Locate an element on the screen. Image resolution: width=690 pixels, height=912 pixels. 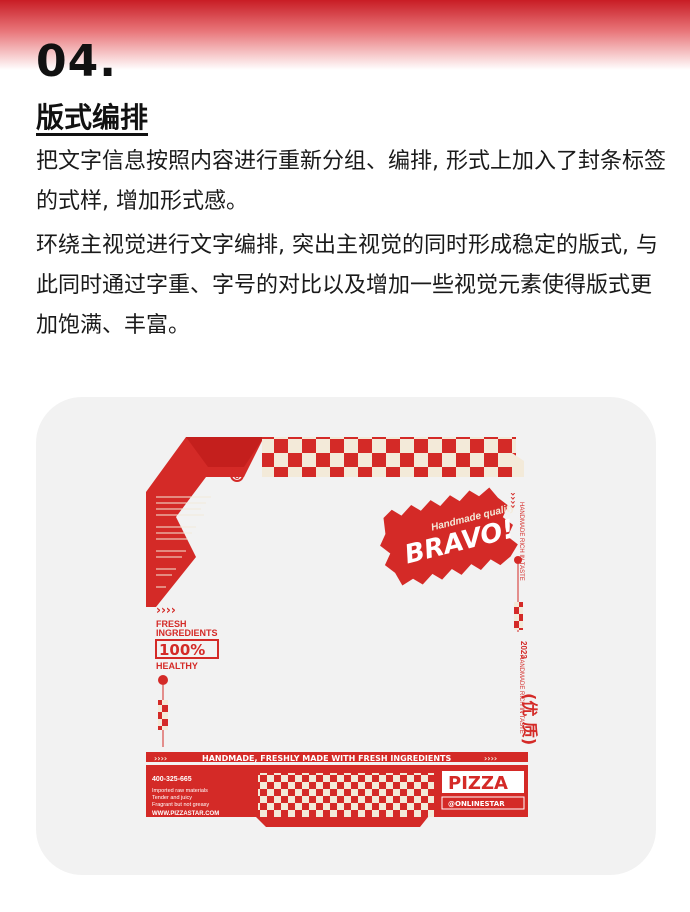
section-title: 版式编排 is located at coordinates (92, 117).